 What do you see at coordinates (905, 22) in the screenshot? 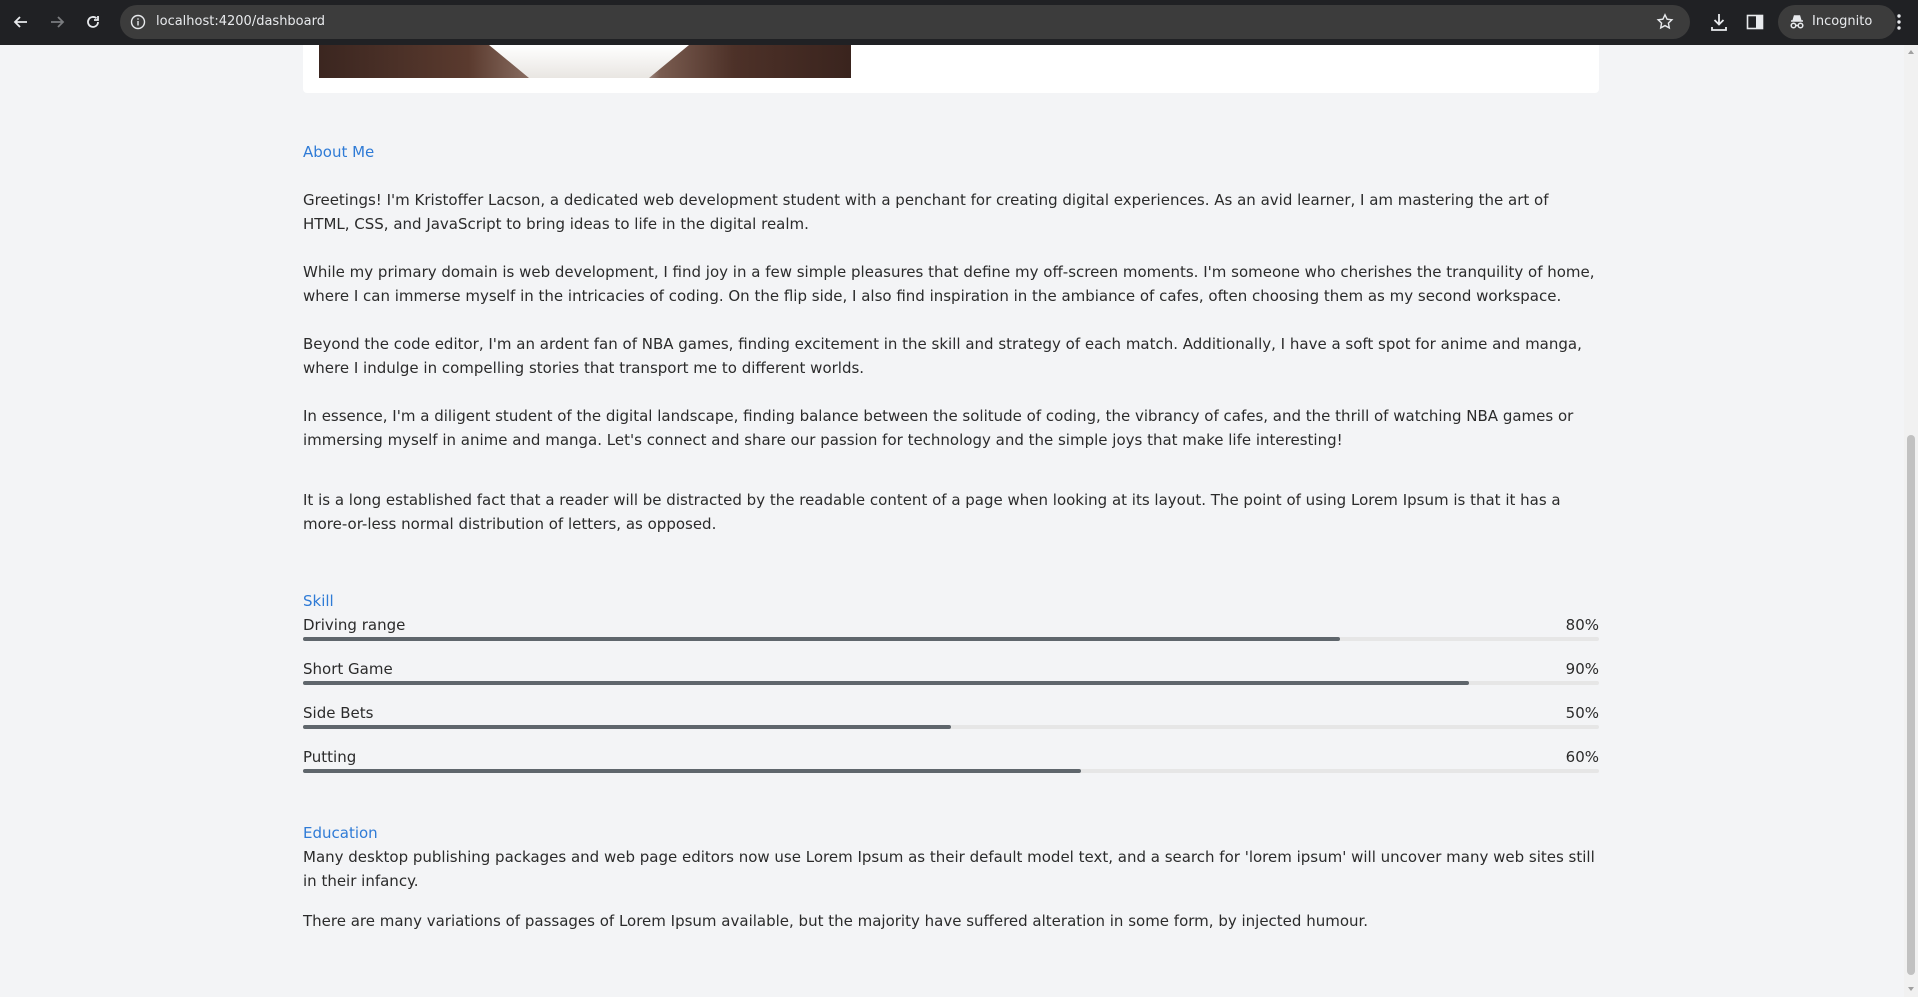
I see `address-bar: localhost:4200/dashboard` at bounding box center [905, 22].